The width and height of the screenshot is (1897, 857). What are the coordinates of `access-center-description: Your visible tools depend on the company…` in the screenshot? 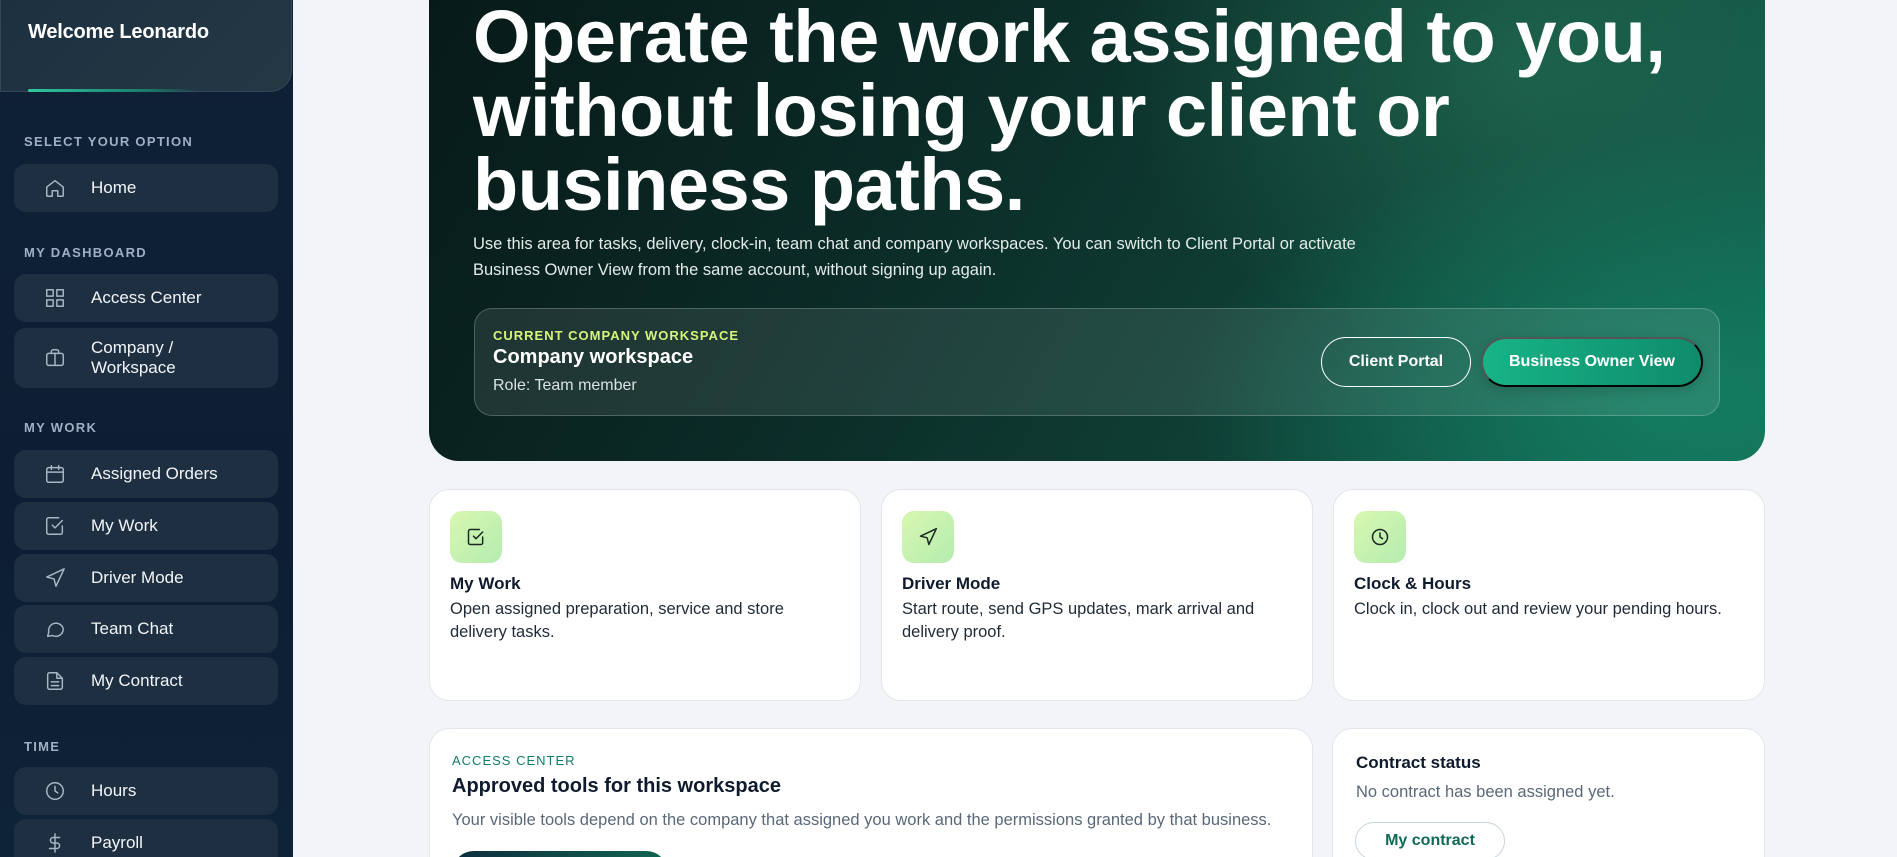 It's located at (862, 820).